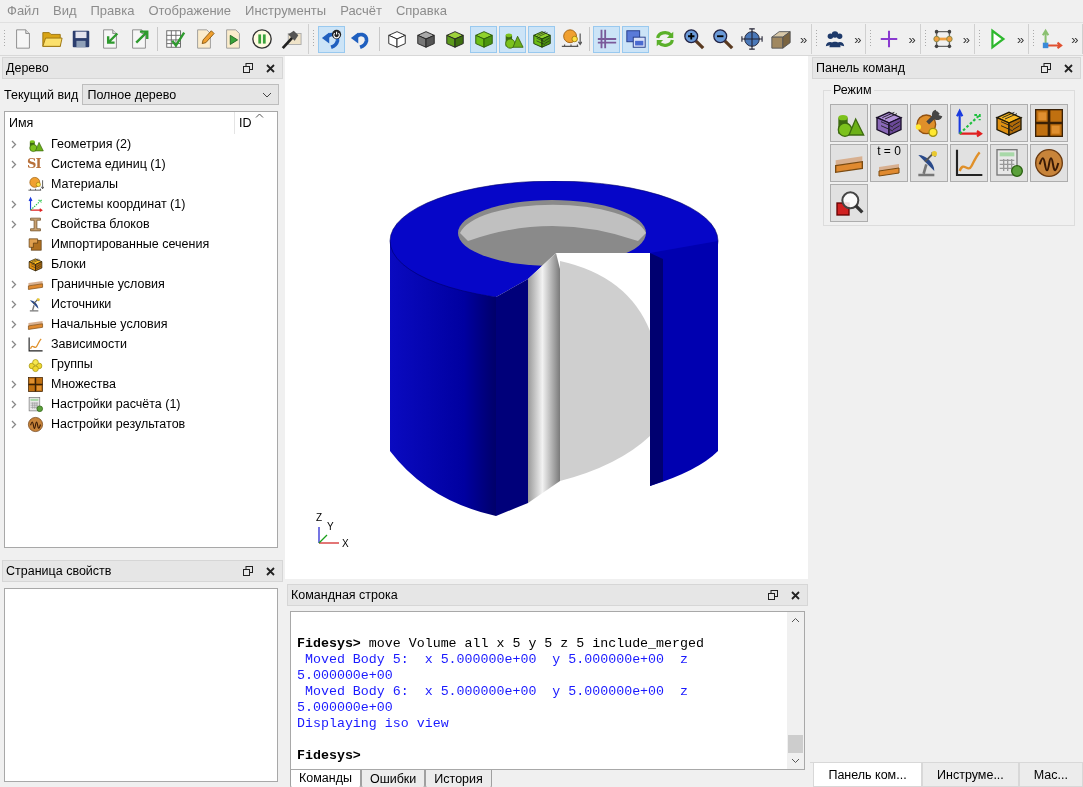  What do you see at coordinates (345, 544) in the screenshot?
I see `axis-label: X` at bounding box center [345, 544].